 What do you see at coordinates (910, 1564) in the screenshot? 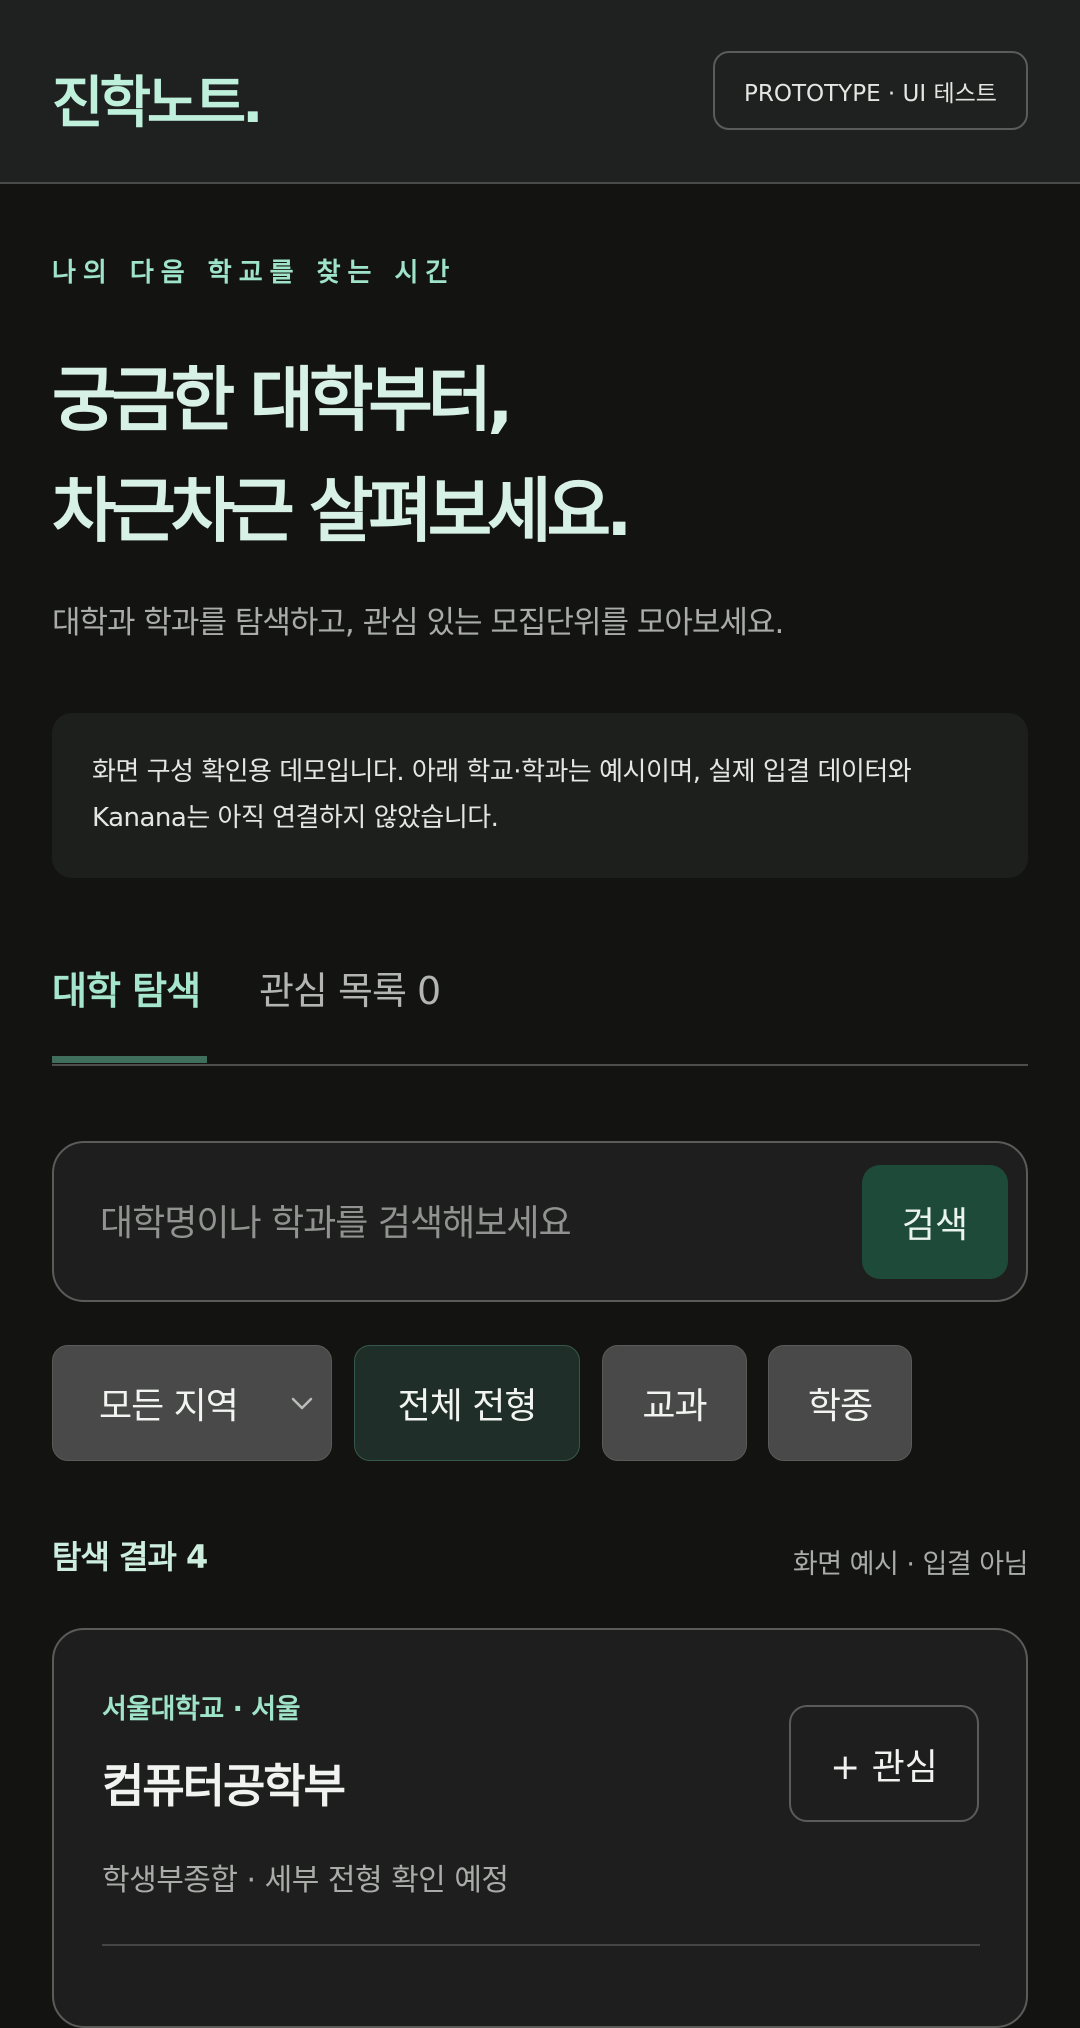
I see `results-meta: 화면 예시 · 입결 아님` at bounding box center [910, 1564].